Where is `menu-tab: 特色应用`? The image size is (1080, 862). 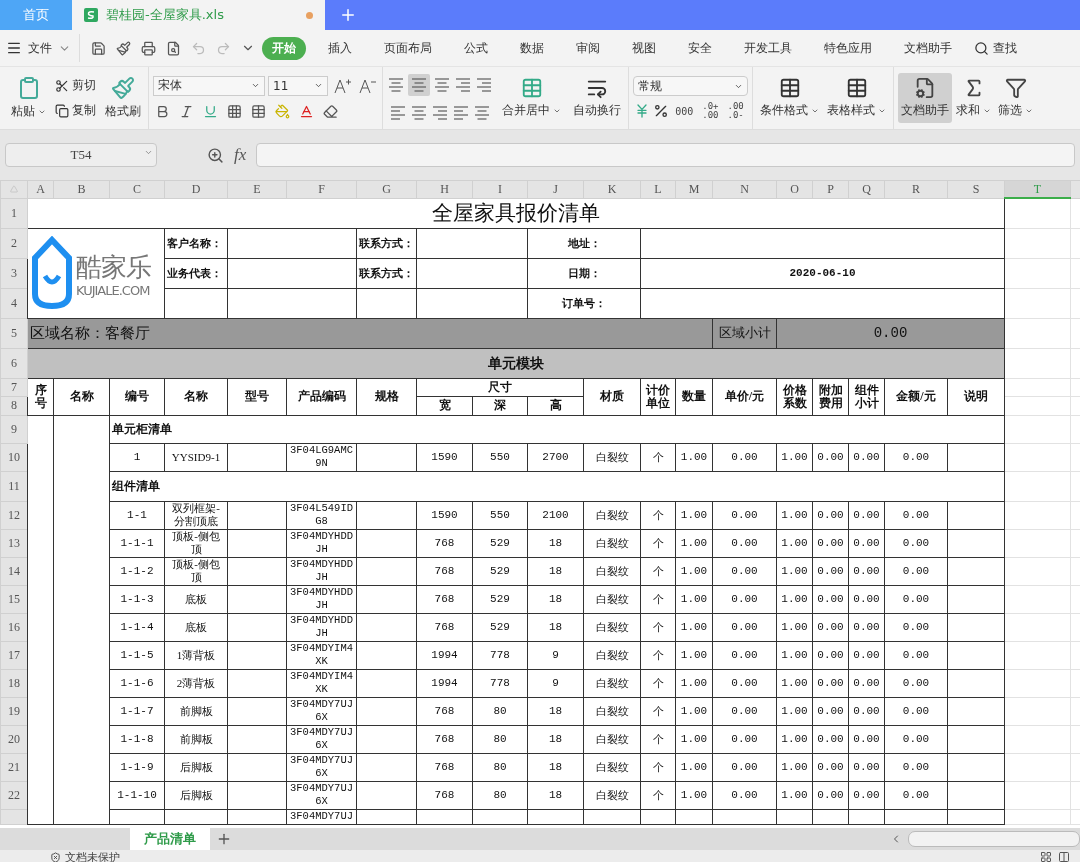 menu-tab: 特色应用 is located at coordinates (848, 48).